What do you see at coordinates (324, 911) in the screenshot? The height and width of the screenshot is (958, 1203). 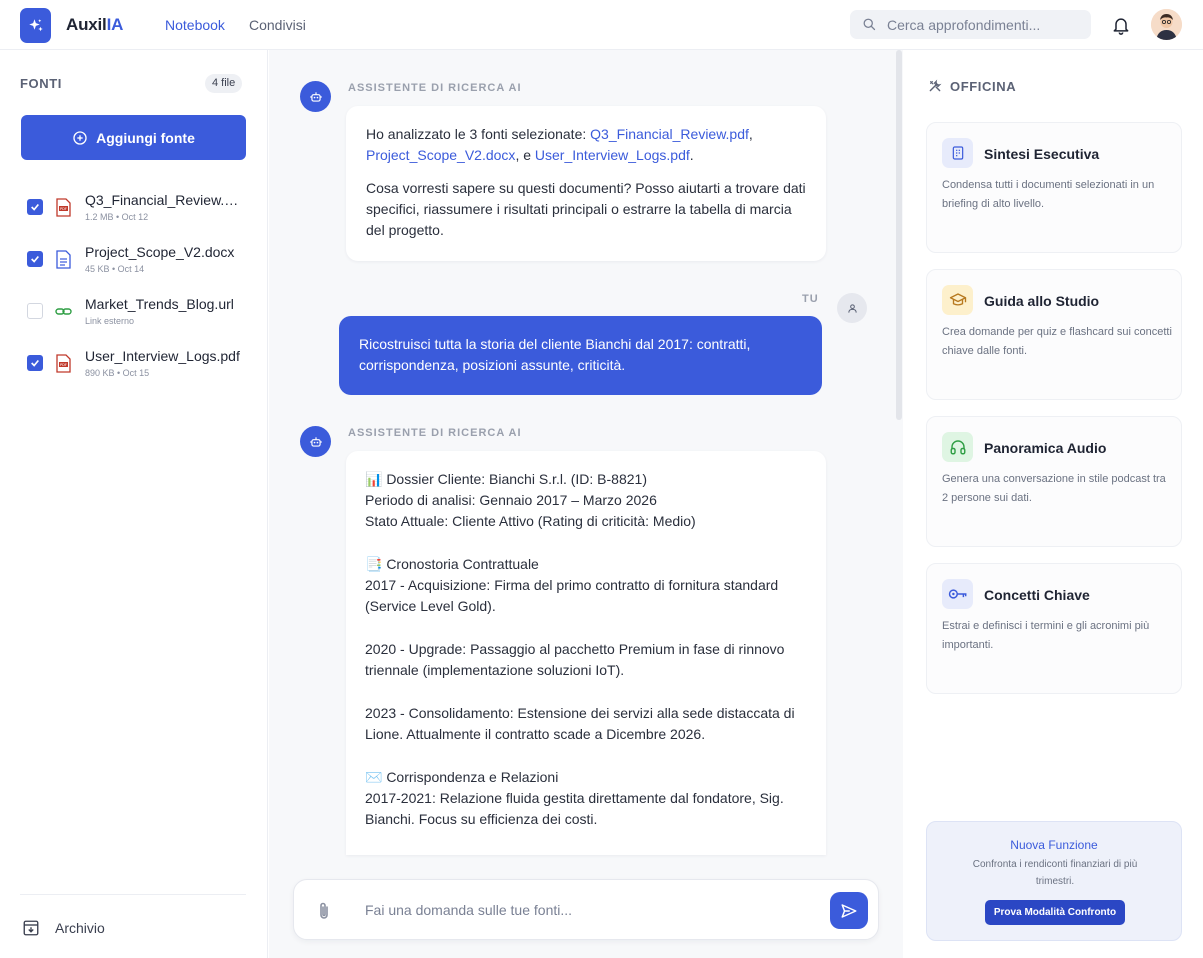 I see `paperclip-icon` at bounding box center [324, 911].